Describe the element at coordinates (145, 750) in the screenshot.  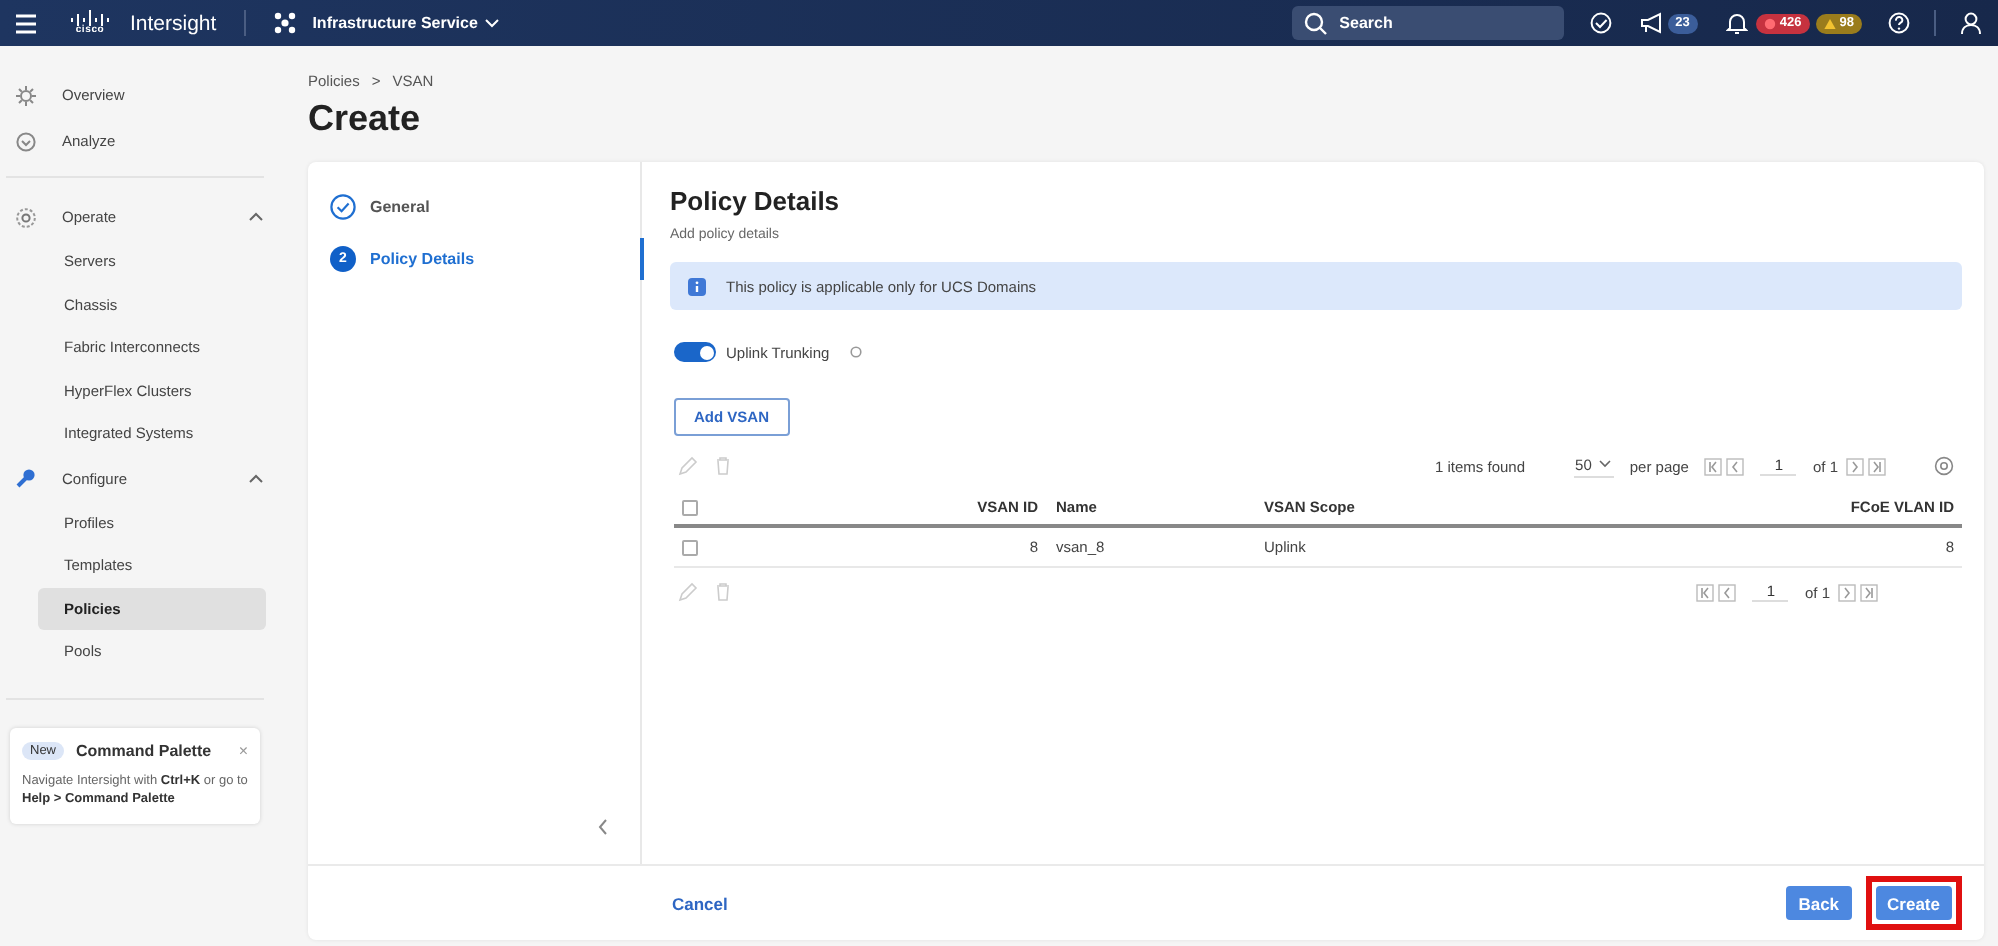
I see `card-title: Command Palette` at that location.